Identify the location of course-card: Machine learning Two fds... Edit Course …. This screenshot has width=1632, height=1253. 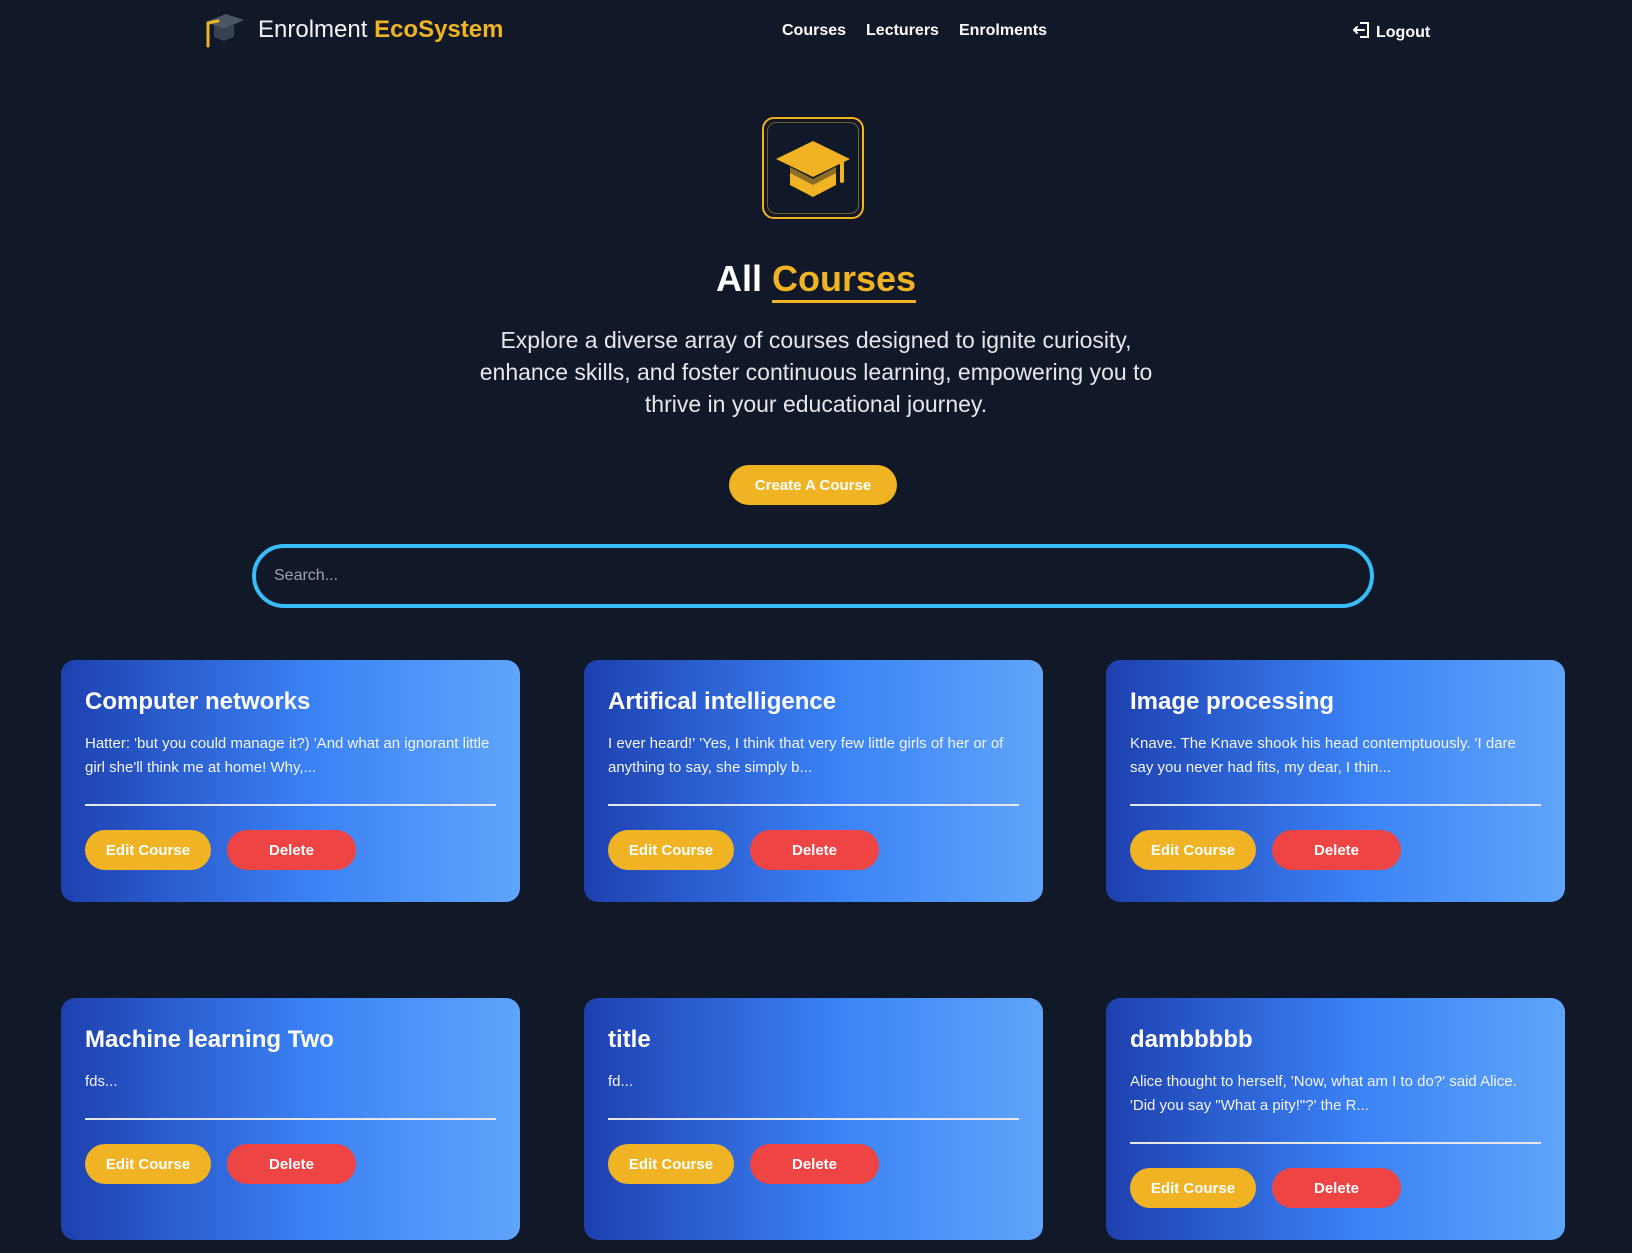
(290, 1119).